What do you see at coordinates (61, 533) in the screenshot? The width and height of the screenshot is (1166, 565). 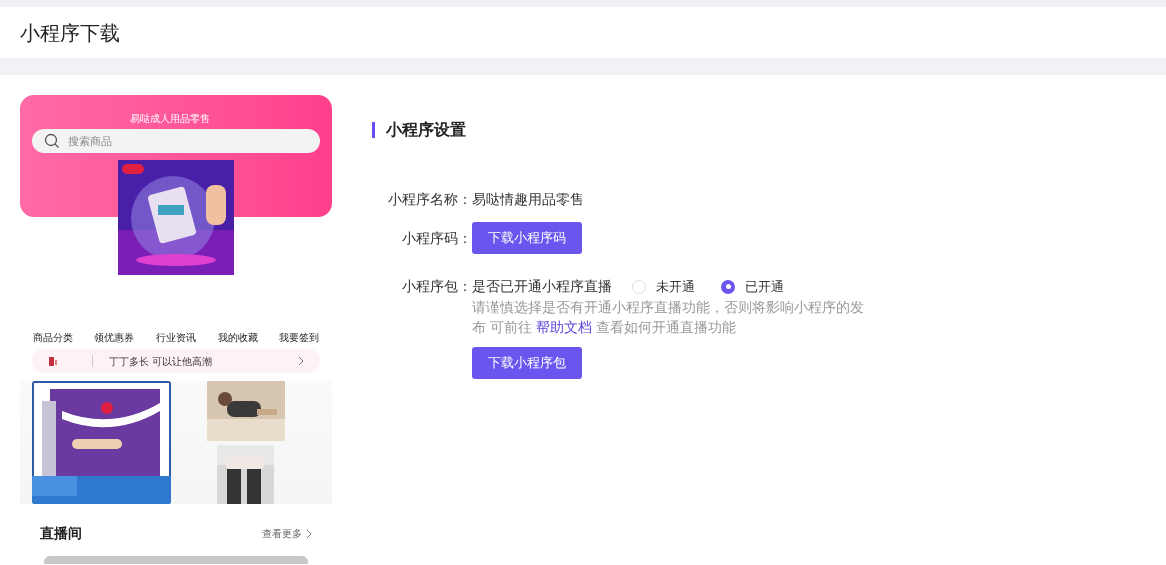 I see `section-title: 直播间` at bounding box center [61, 533].